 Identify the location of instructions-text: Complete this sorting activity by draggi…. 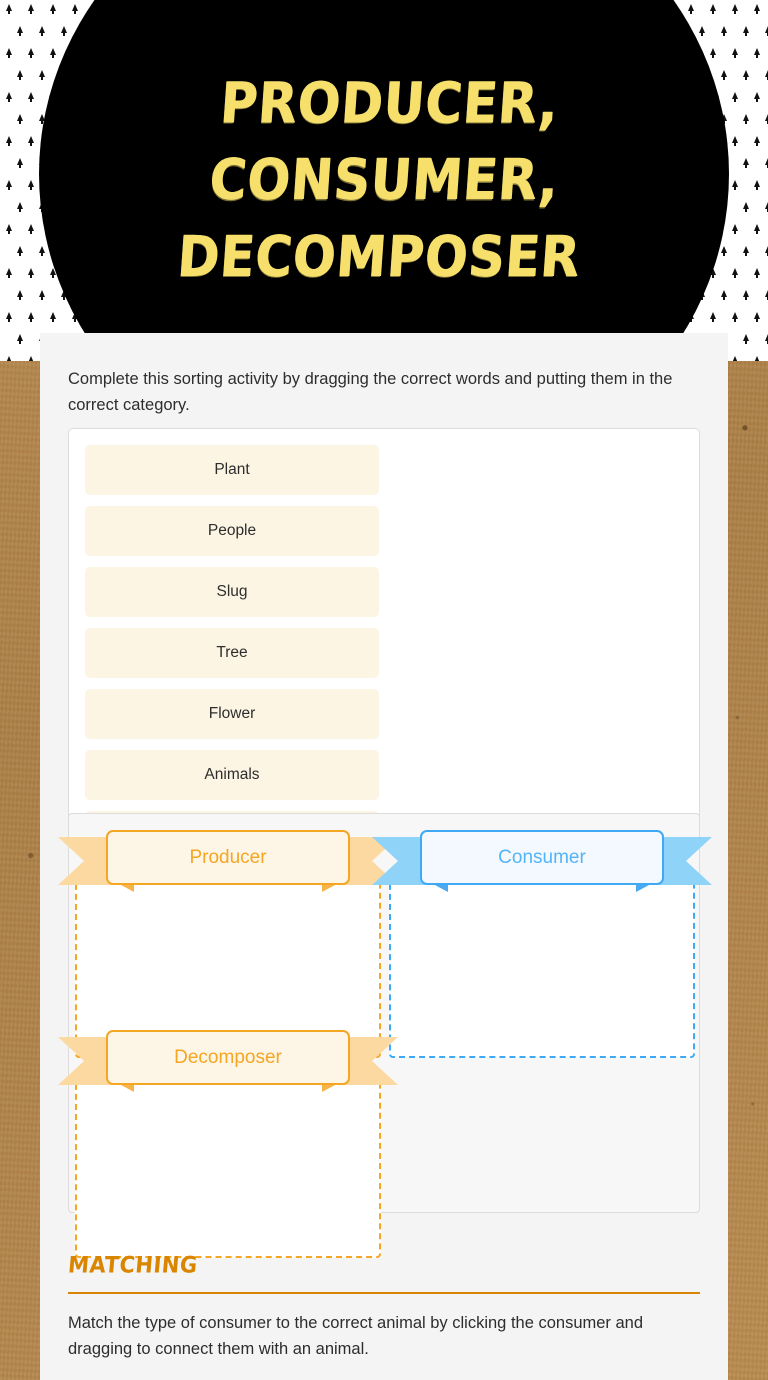
(370, 392).